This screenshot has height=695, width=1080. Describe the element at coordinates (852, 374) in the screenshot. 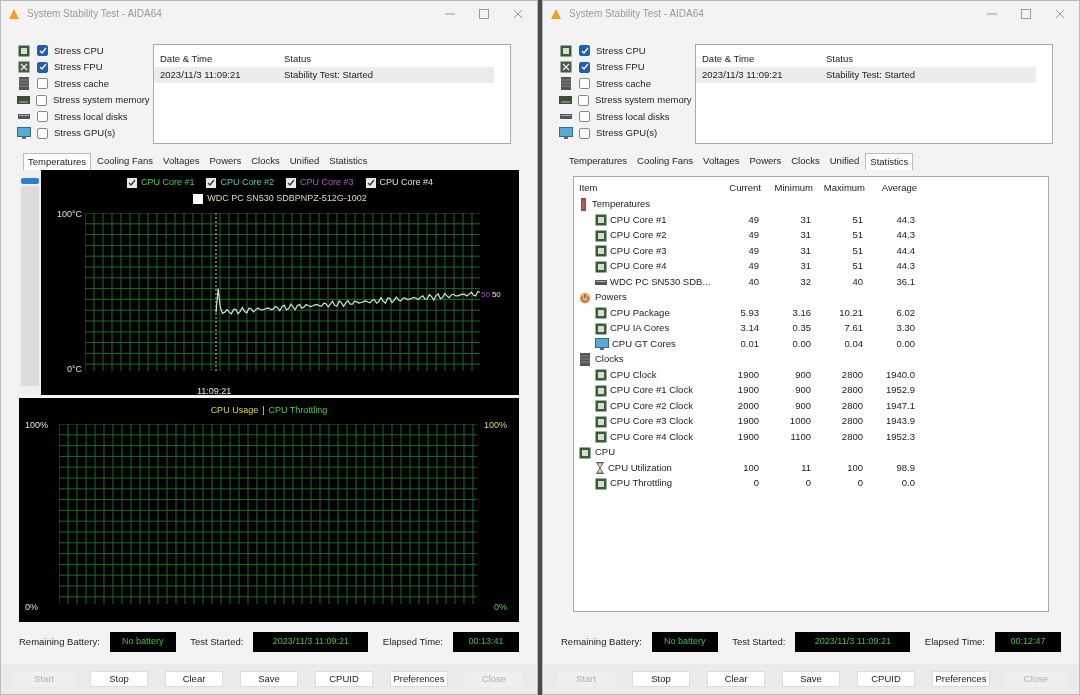

I see `table-cell-text: 2800` at that location.